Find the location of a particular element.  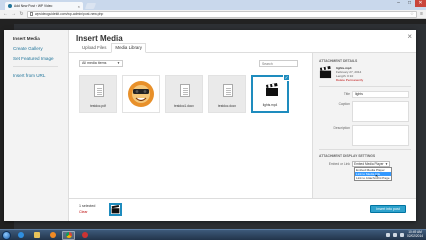

selected-attachment-thumbnail is located at coordinates (115, 209).